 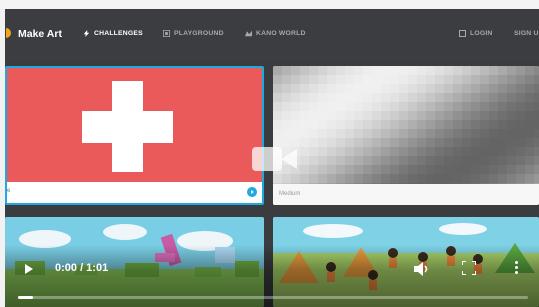 I want to click on nav-kano-world: KANO WORLD, so click(x=275, y=33).